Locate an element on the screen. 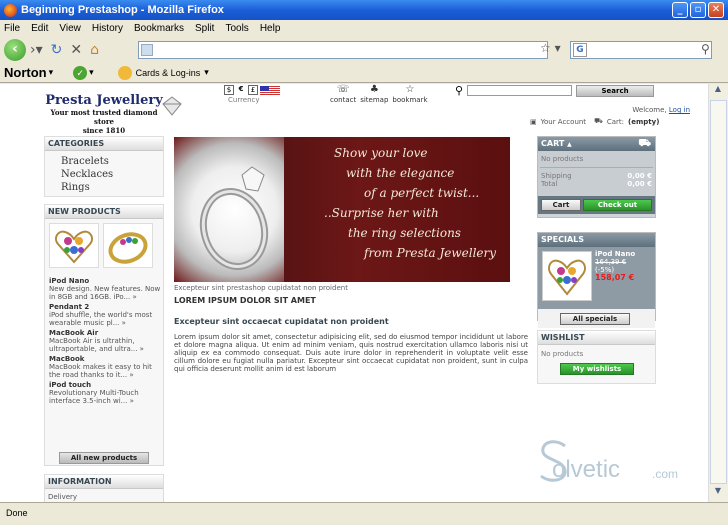 Image resolution: width=728 pixels, height=525 pixels. bookmark-star-icon: ☆ ▾ is located at coordinates (550, 48).